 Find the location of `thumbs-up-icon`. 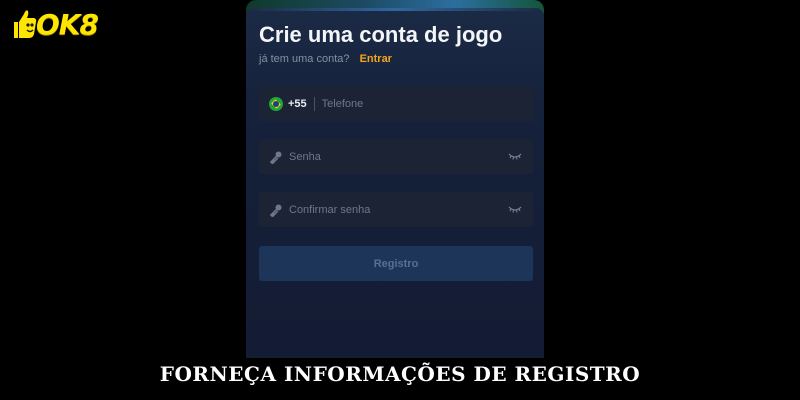

thumbs-up-icon is located at coordinates (23, 24).